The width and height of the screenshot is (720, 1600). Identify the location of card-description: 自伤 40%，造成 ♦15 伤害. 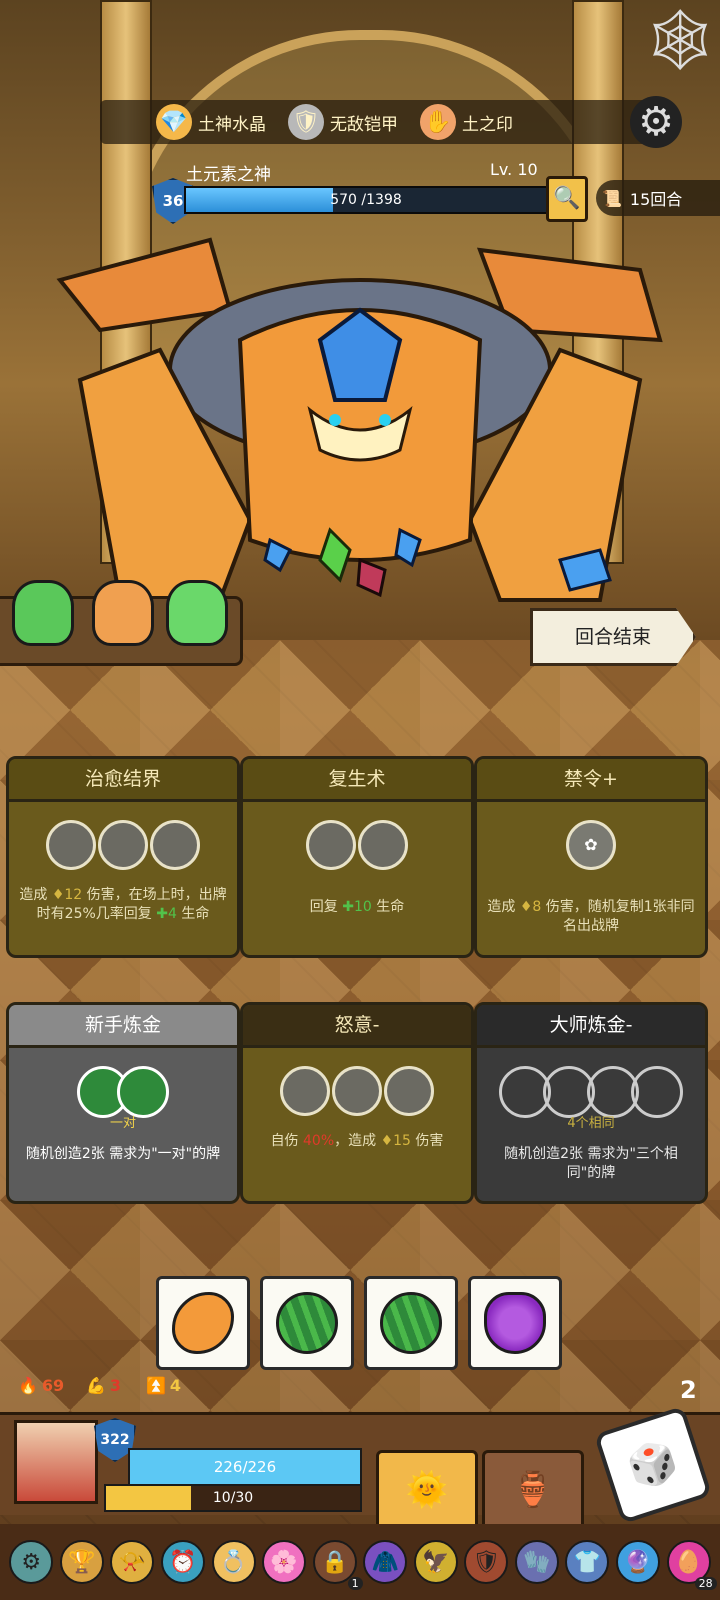
(357, 1141).